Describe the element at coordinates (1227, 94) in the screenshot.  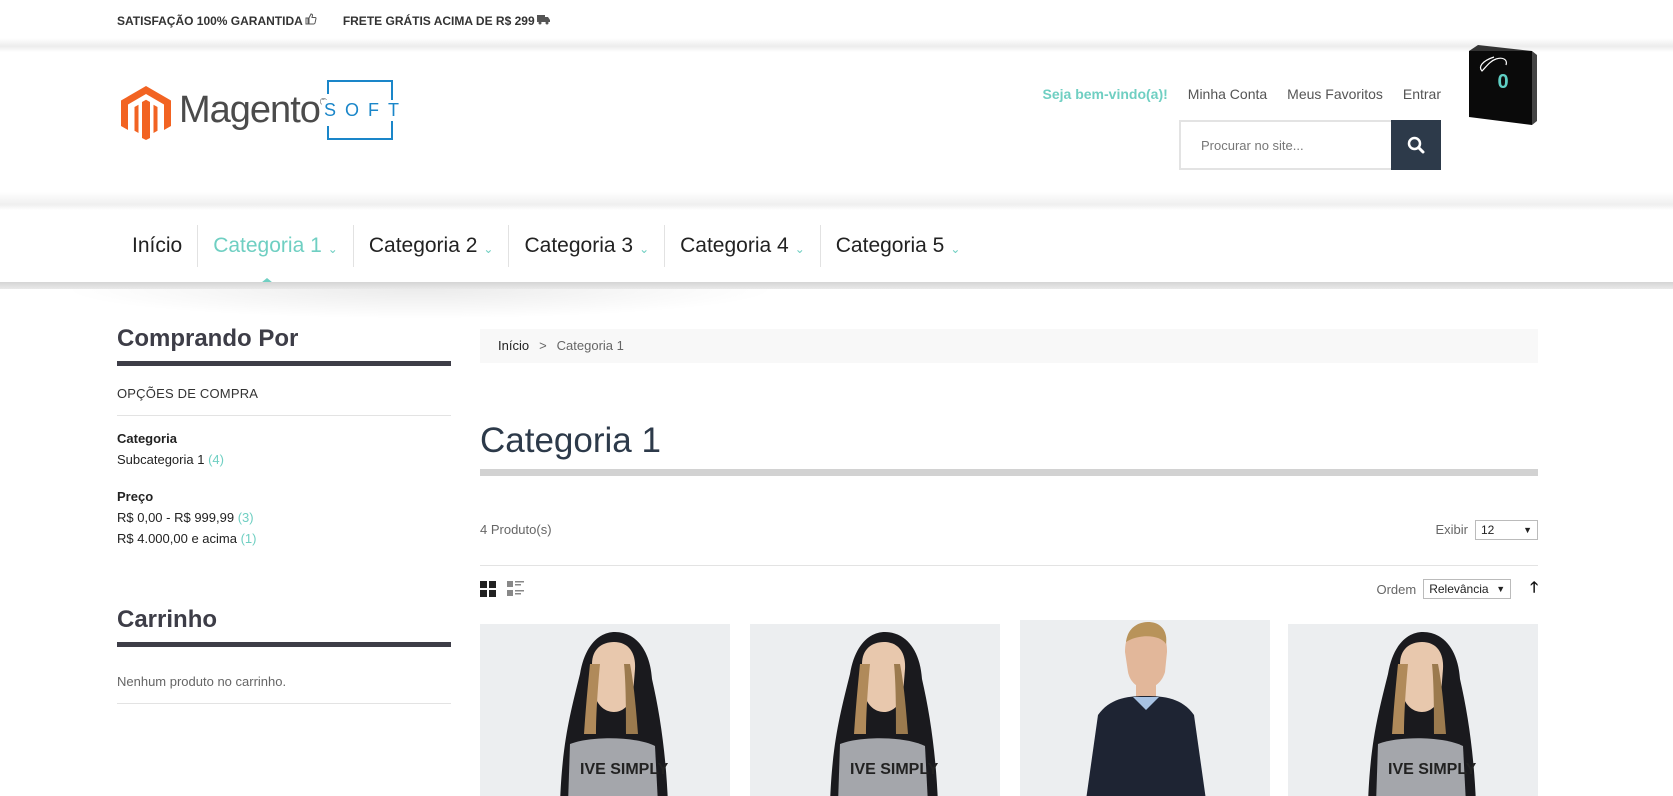
I see `my-account-link: Minha Conta` at that location.